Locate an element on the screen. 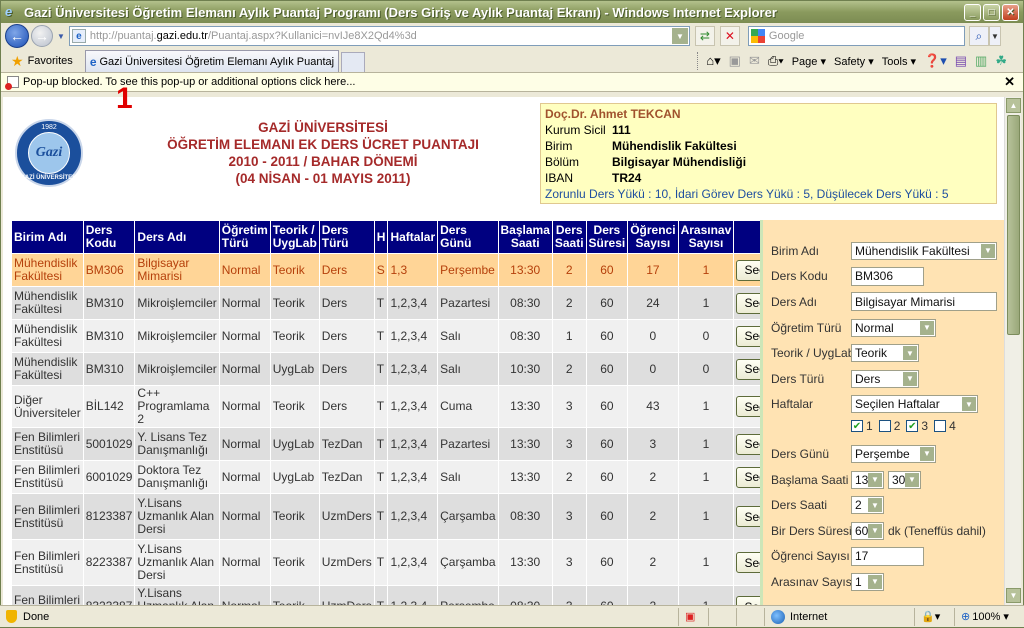 The height and width of the screenshot is (628, 1024). tools-menu: Tools ▾ is located at coordinates (899, 61).